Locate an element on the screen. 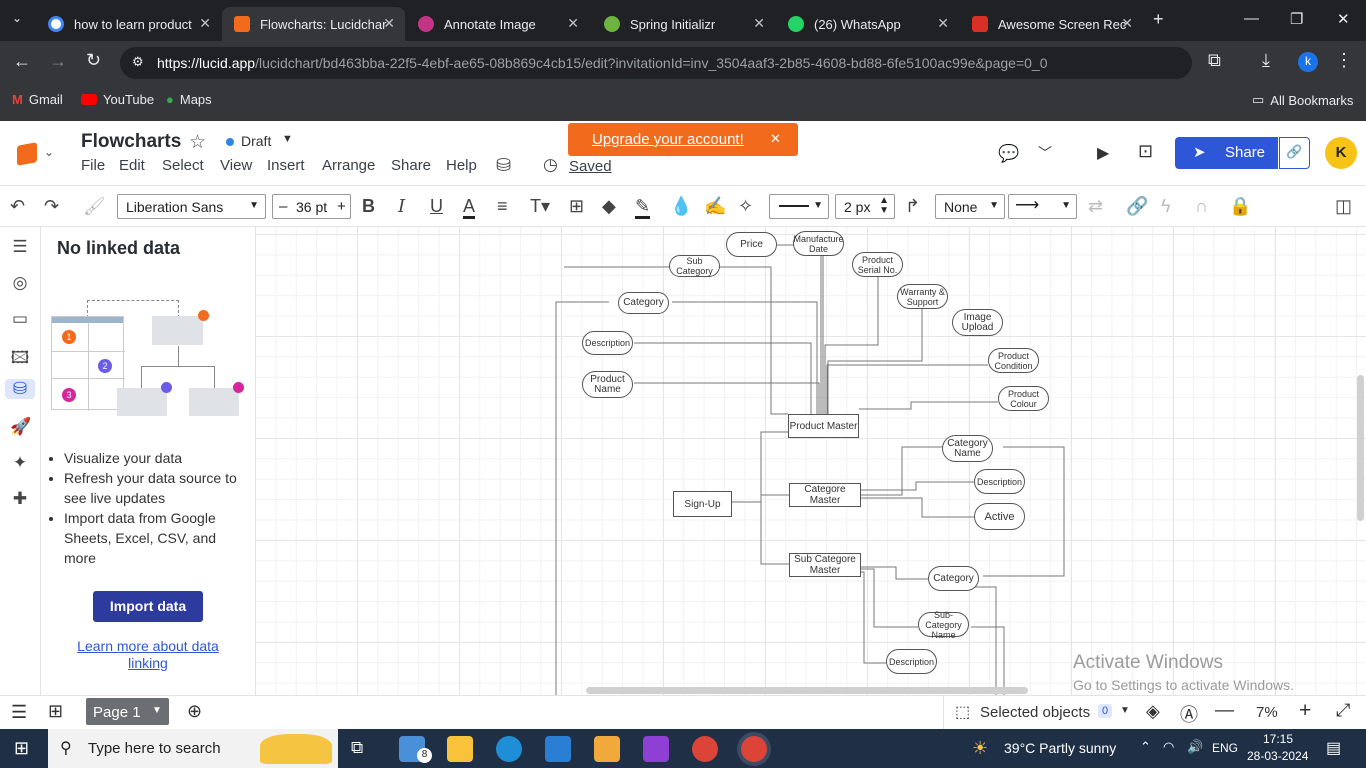 The width and height of the screenshot is (1366, 768). zoom-out-button: — is located at coordinates (1224, 711).